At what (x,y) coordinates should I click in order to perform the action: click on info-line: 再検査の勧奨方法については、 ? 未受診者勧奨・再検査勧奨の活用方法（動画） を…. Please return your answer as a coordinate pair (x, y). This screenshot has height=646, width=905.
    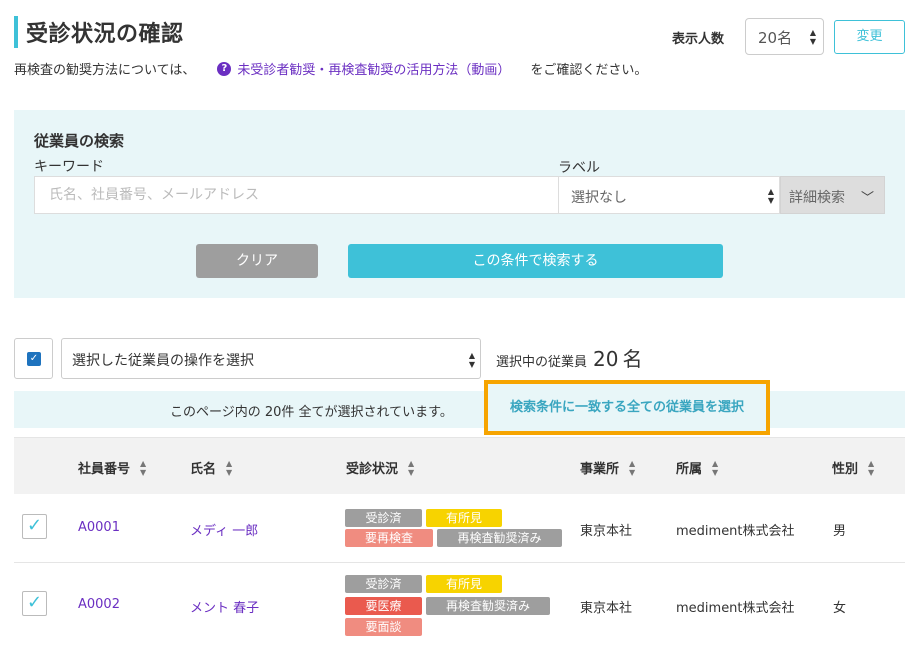
    Looking at the image, I should click on (330, 68).